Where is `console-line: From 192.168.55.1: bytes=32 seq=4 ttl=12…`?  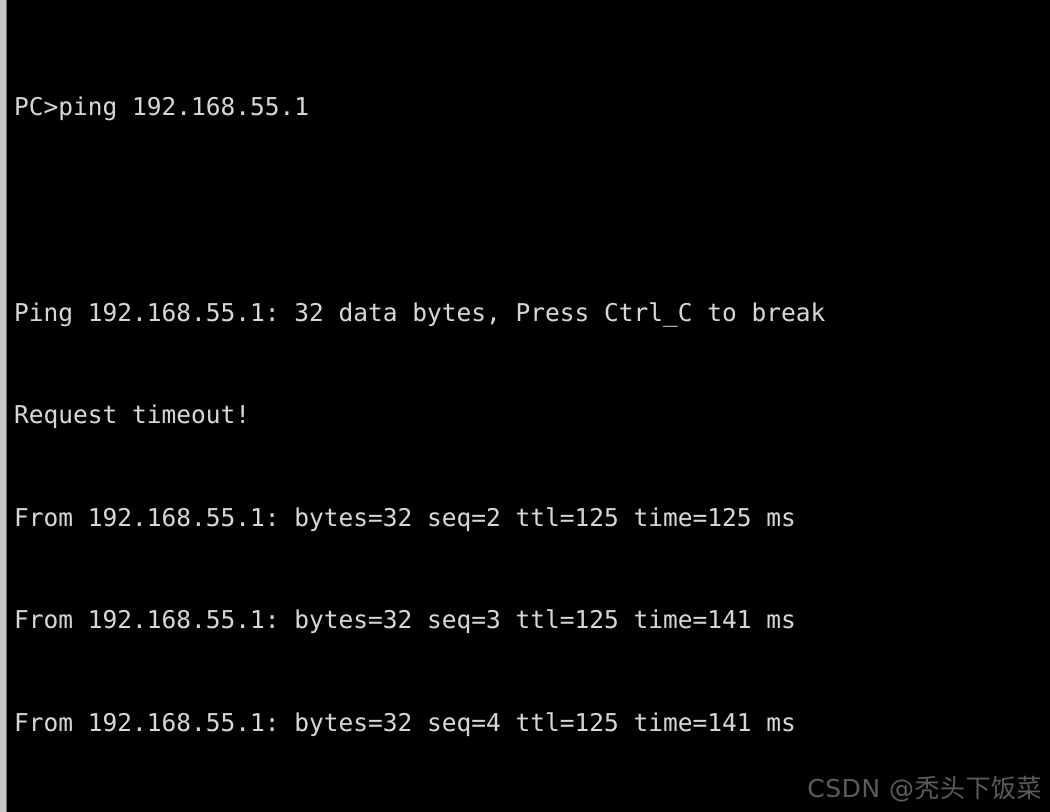
console-line: From 192.168.55.1: bytes=32 seq=4 ttl=12… is located at coordinates (405, 722).